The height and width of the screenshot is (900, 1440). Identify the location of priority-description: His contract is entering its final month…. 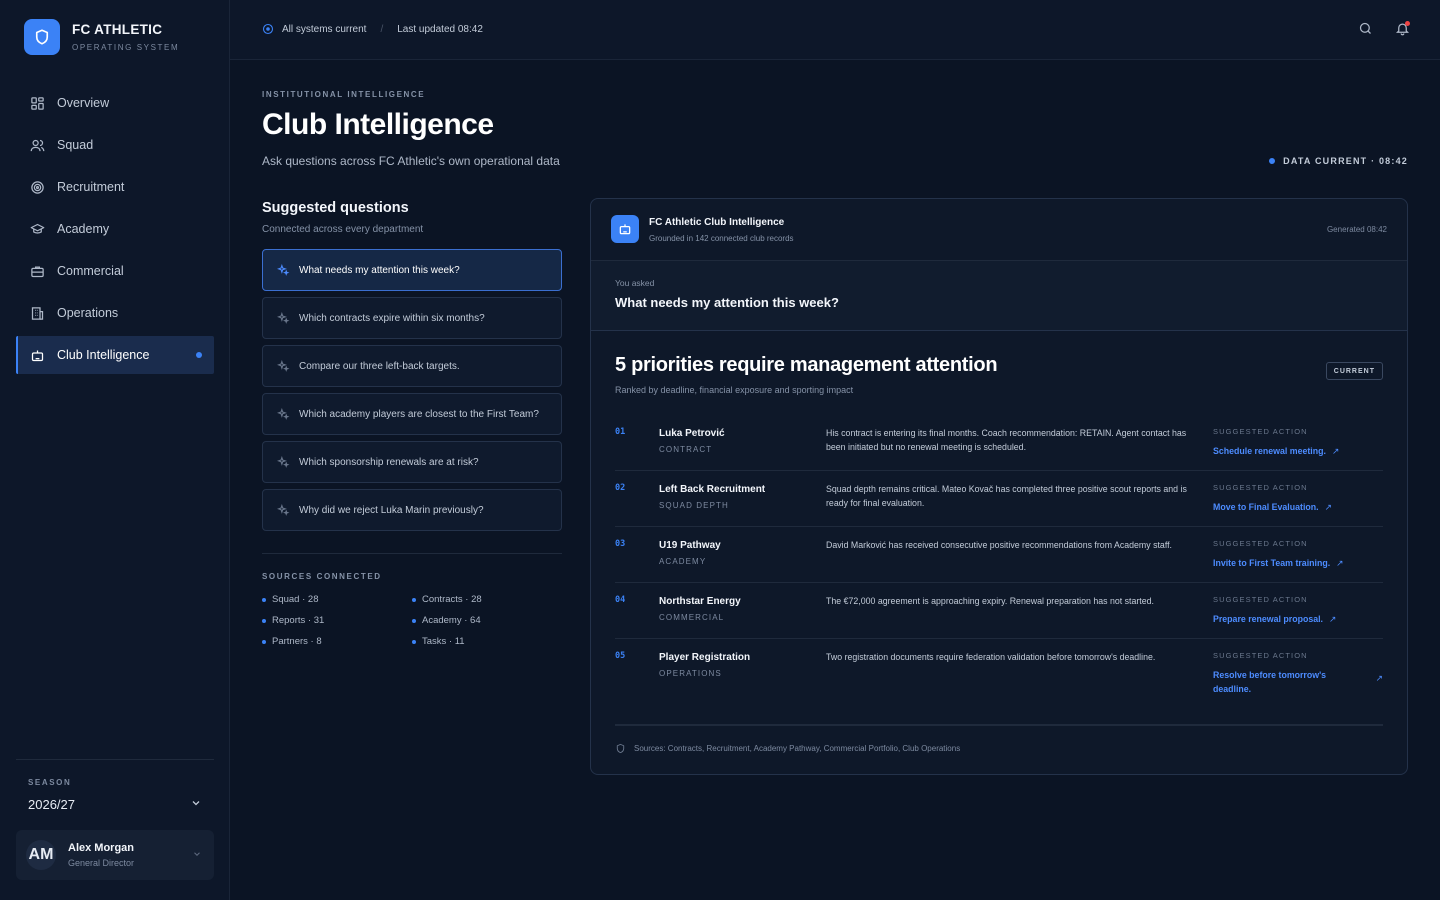
(1006, 440).